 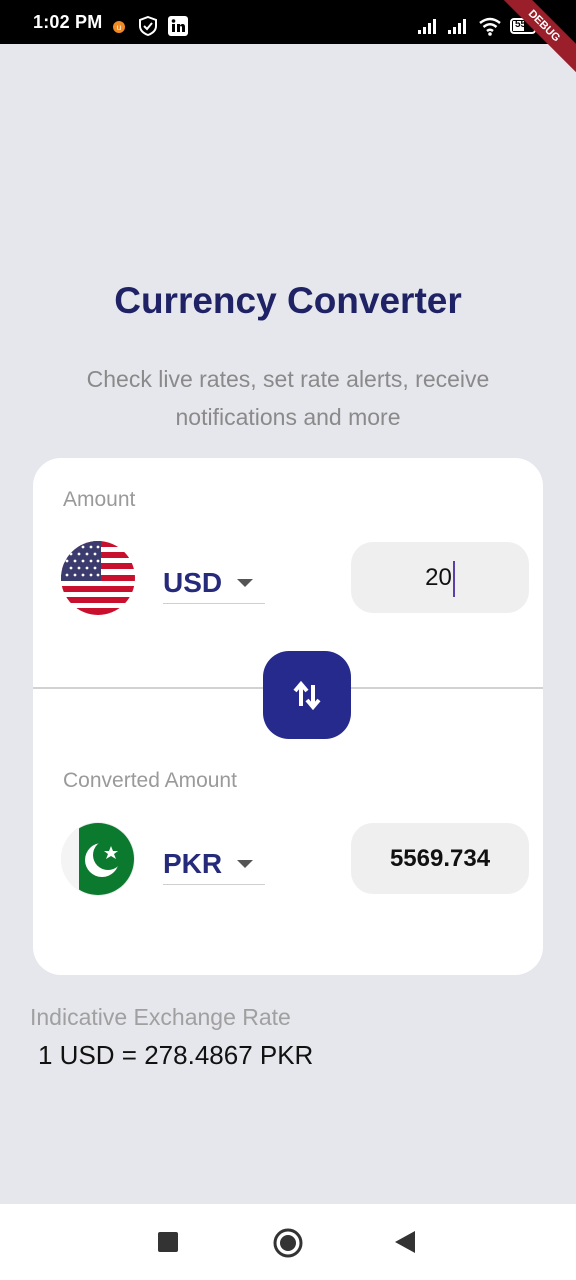 I want to click on back-triangle-icon, so click(x=405, y=1242).